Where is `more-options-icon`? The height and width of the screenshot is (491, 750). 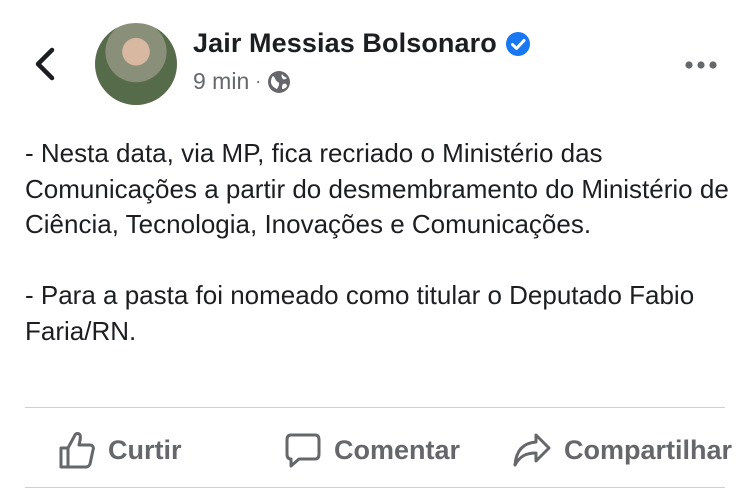 more-options-icon is located at coordinates (701, 65).